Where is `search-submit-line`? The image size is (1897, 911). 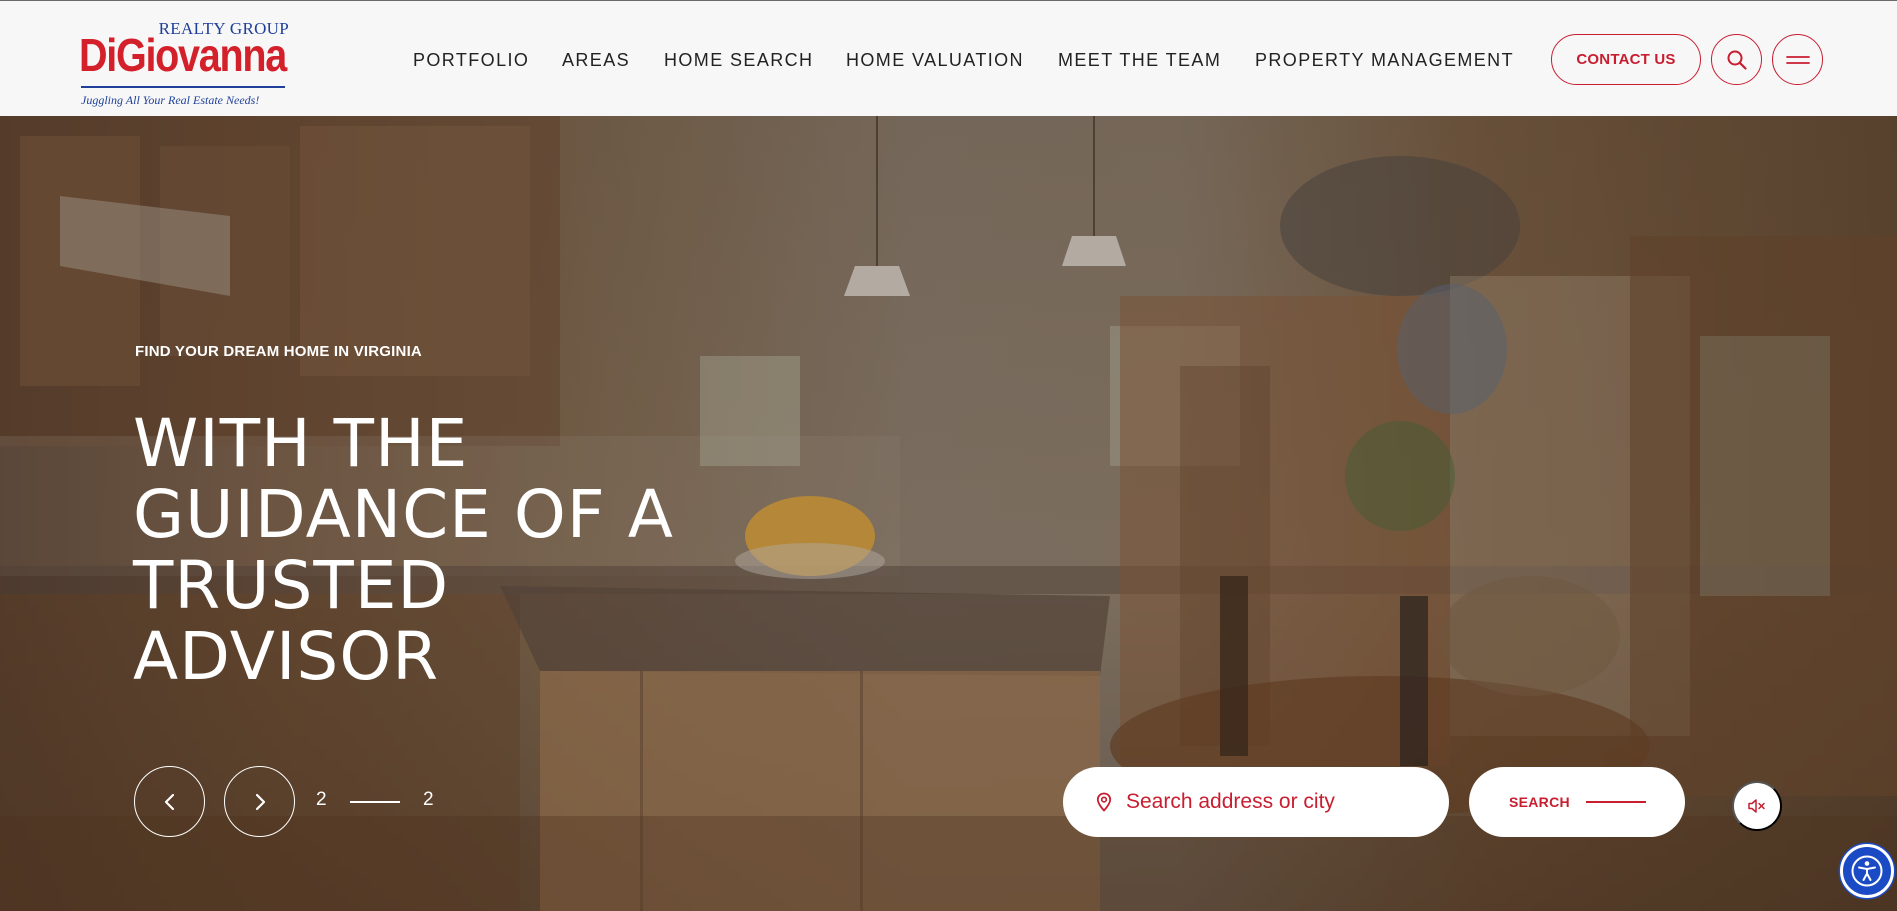 search-submit-line is located at coordinates (1615, 802).